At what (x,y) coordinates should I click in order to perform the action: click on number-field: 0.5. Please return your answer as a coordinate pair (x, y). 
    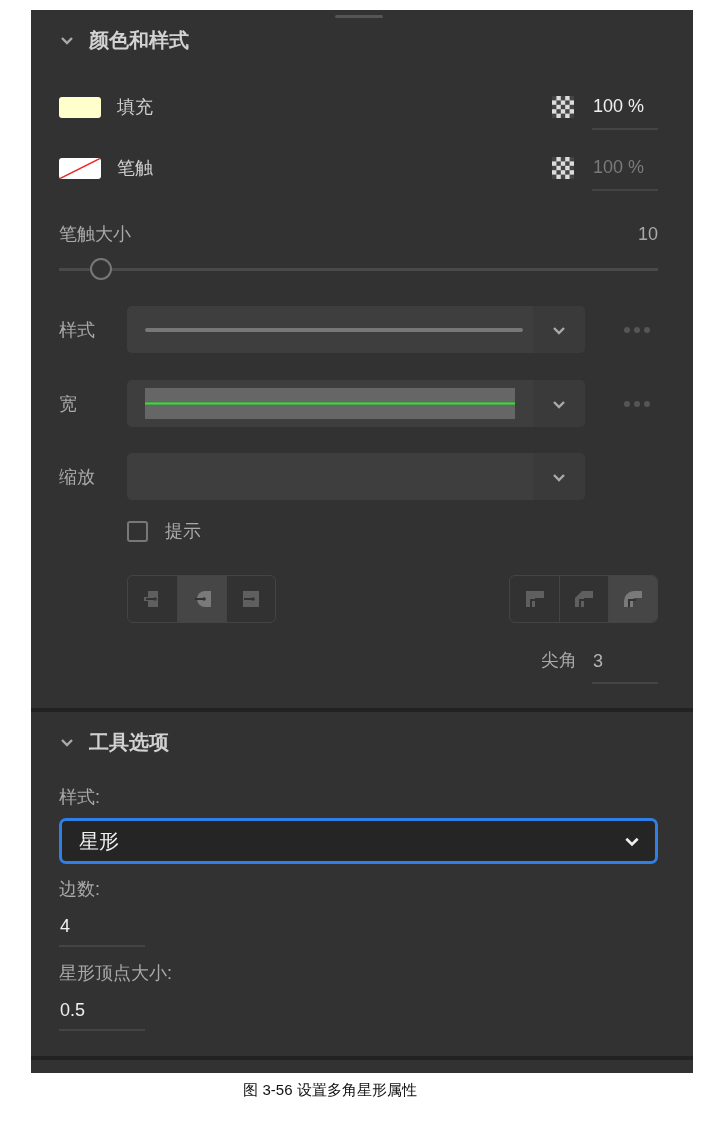
    Looking at the image, I should click on (102, 1011).